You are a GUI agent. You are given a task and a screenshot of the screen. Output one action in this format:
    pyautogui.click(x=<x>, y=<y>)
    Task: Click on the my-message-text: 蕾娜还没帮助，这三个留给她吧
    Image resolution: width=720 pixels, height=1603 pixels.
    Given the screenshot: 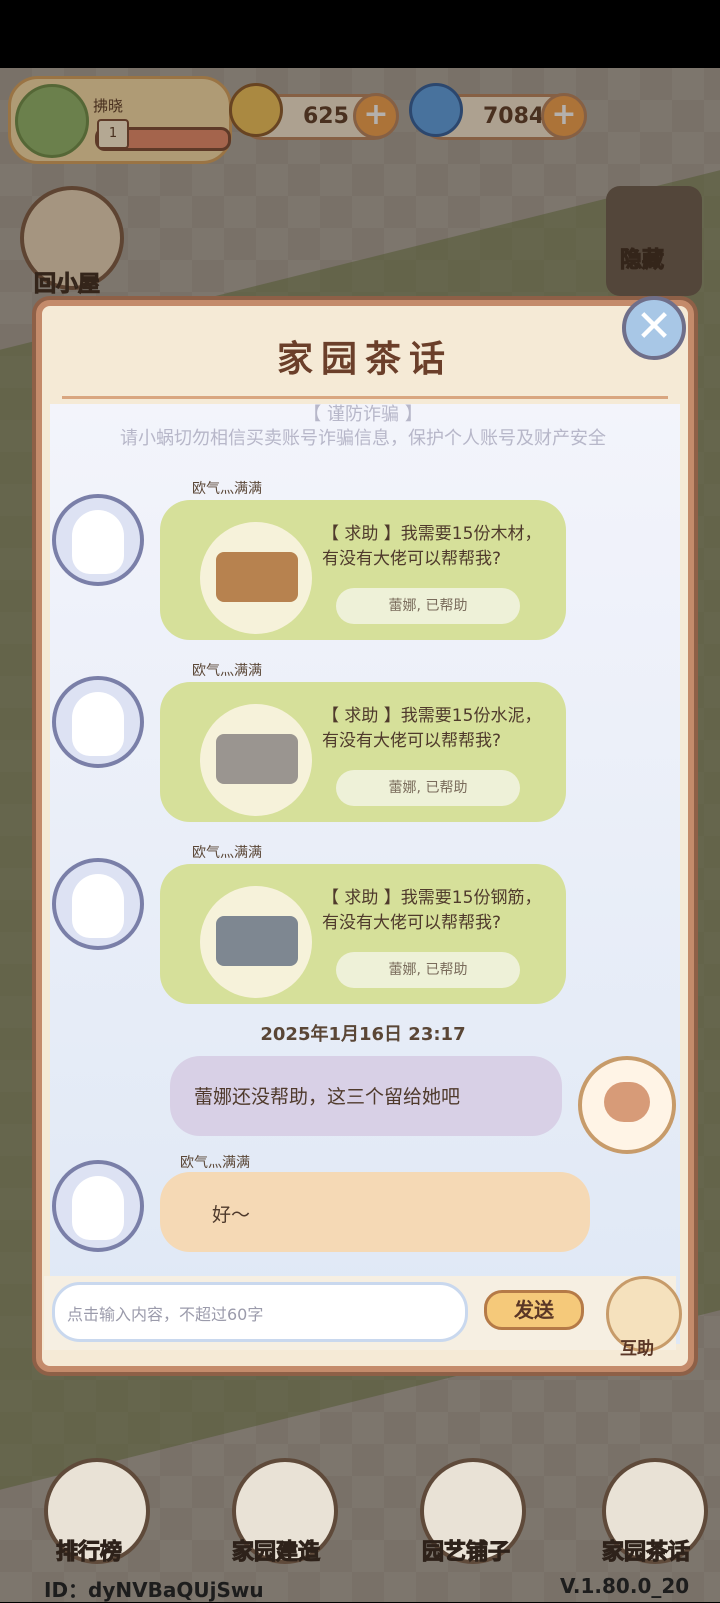 What is the action you would take?
    pyautogui.click(x=327, y=1097)
    